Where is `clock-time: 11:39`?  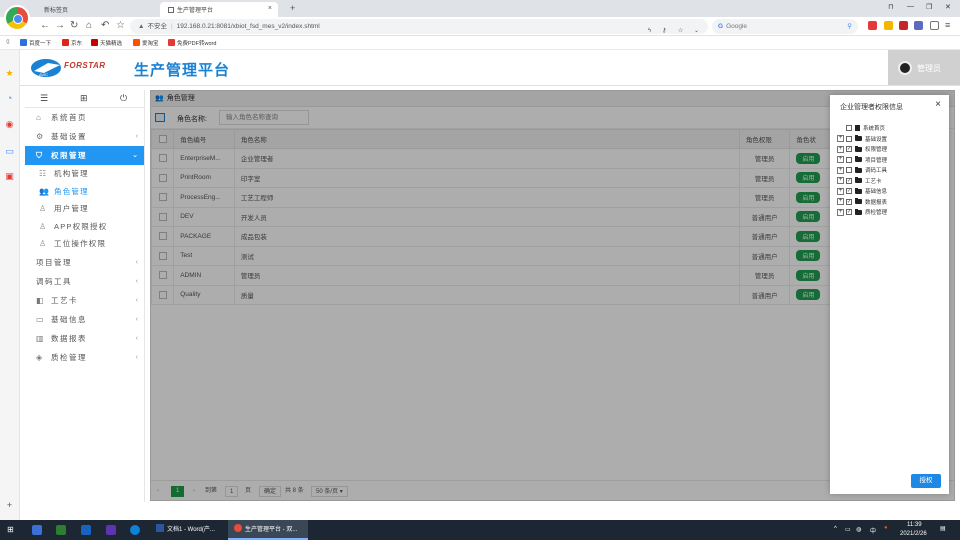 clock-time: 11:39 is located at coordinates (914, 525).